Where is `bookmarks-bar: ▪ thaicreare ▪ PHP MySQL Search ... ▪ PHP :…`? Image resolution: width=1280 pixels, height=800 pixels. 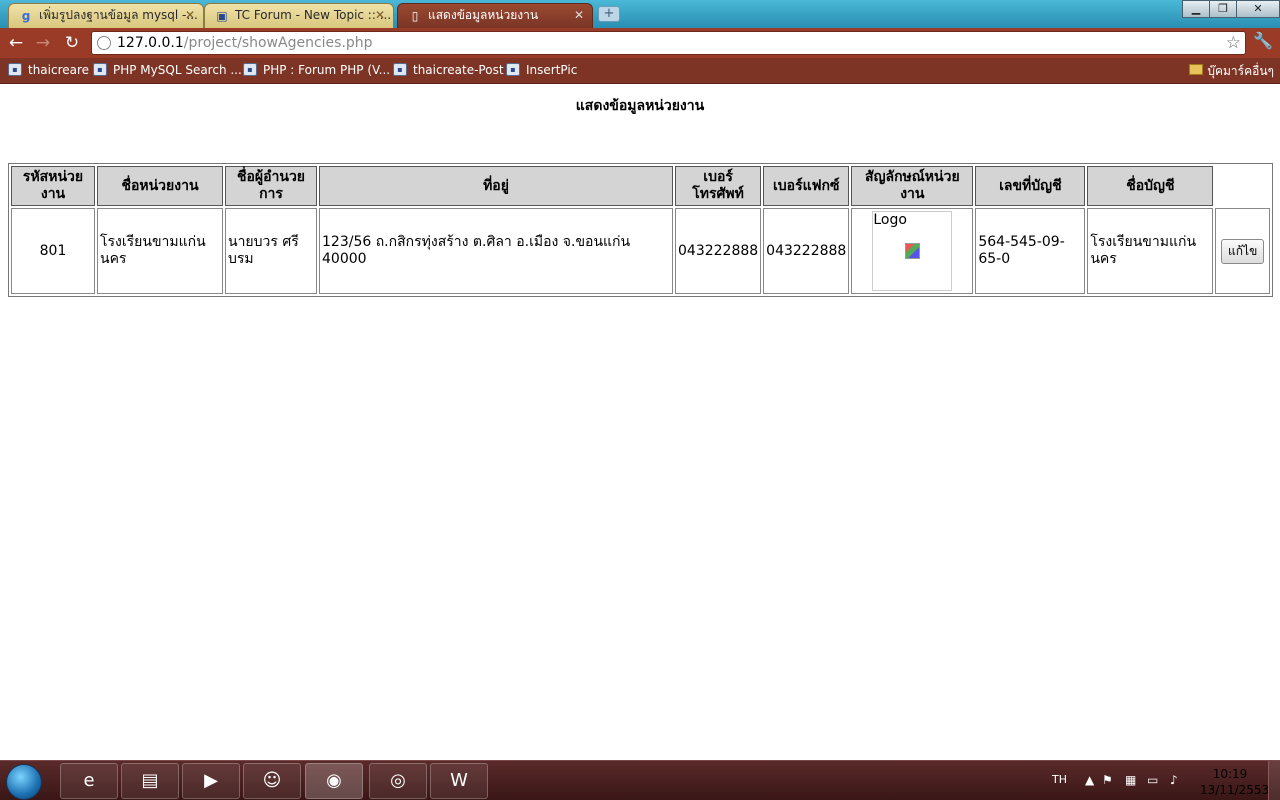 bookmarks-bar: ▪ thaicreare ▪ PHP MySQL Search ... ▪ PHP :… is located at coordinates (640, 71).